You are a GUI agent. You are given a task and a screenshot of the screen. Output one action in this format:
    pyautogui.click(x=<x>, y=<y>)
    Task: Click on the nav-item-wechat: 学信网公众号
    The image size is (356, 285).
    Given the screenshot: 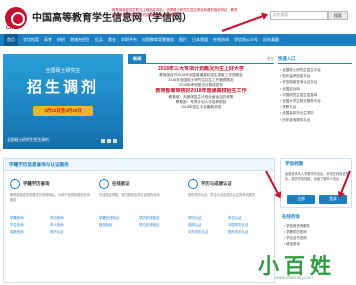 What is the action you would take?
    pyautogui.click(x=246, y=40)
    